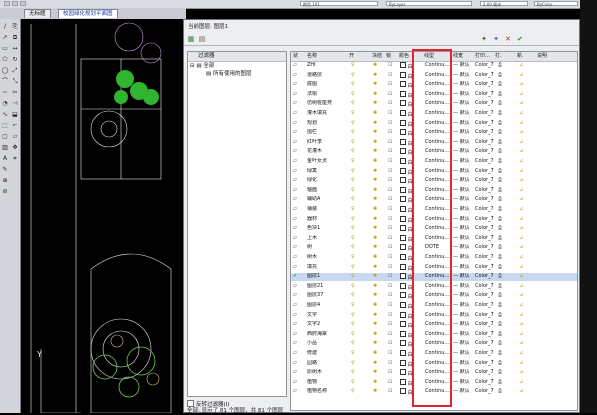  What do you see at coordinates (429, 56) in the screenshot?
I see `column-header: 线型` at bounding box center [429, 56].